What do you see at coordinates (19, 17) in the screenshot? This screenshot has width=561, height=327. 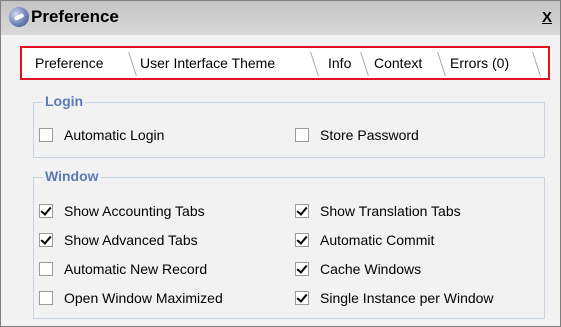 I see `app-logo-icon` at bounding box center [19, 17].